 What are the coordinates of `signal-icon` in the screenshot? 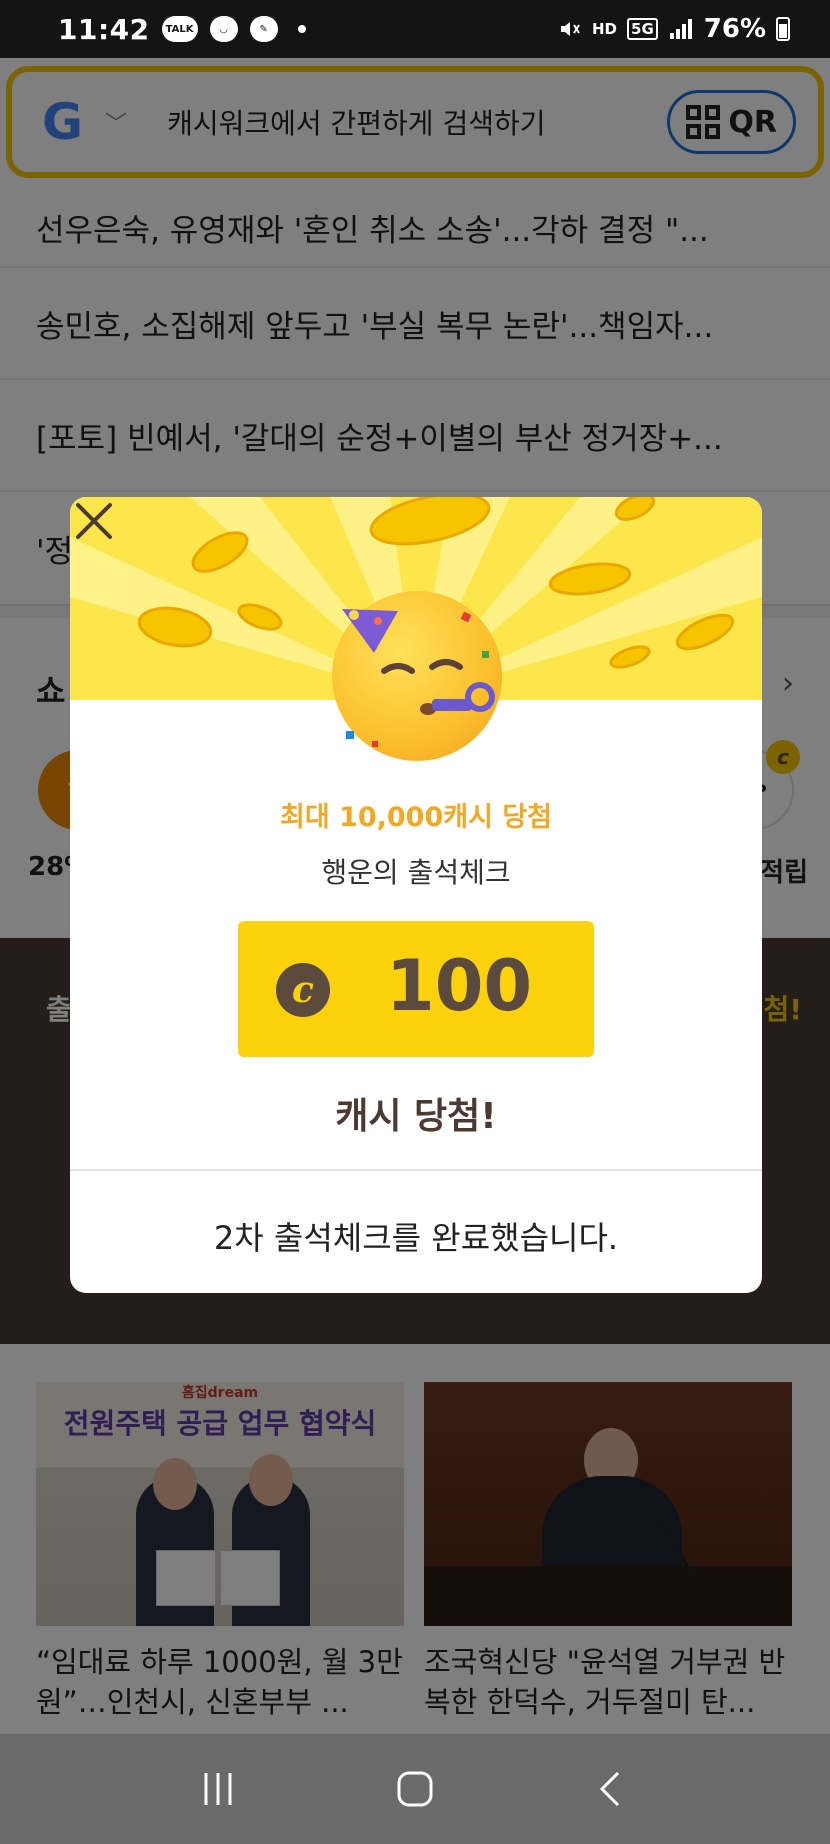 It's located at (680, 29).